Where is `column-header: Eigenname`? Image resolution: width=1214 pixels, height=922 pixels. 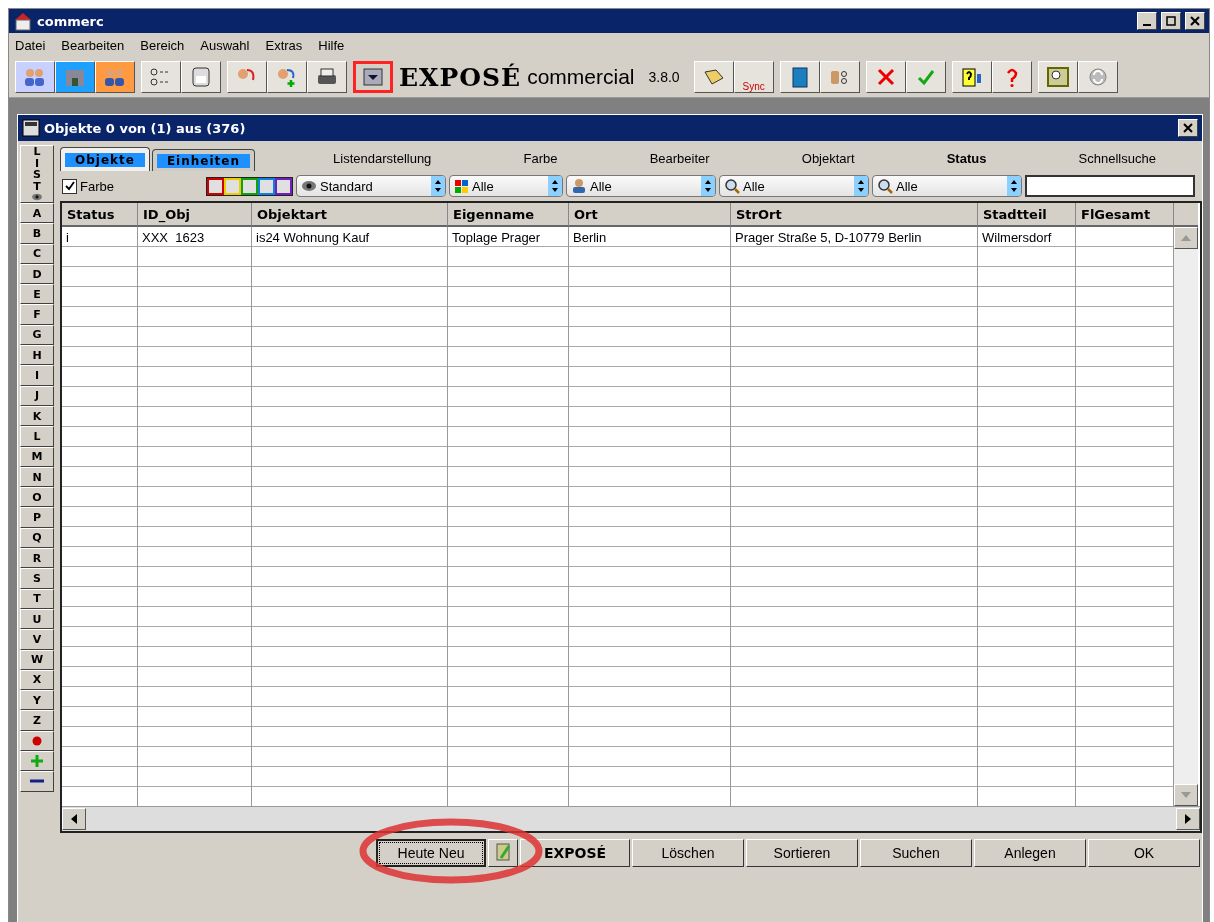
column-header: Eigenname is located at coordinates (508, 215).